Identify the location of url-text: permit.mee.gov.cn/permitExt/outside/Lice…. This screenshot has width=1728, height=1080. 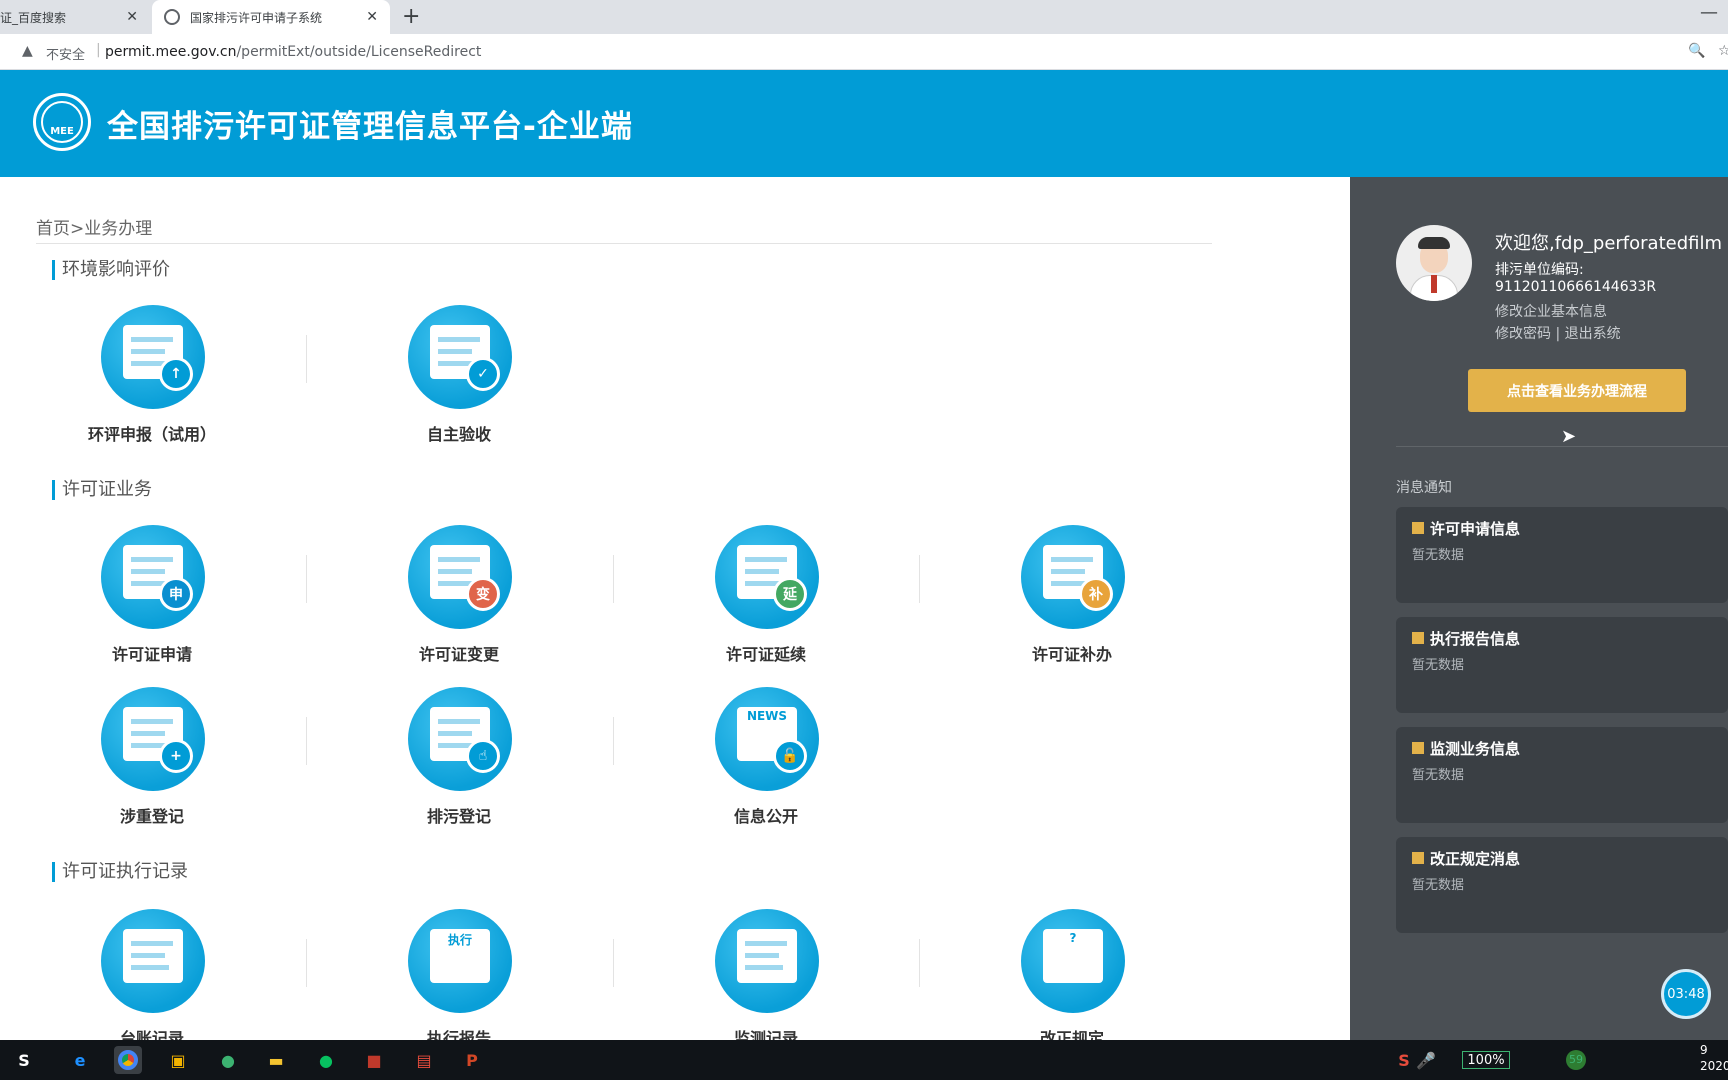
(293, 52).